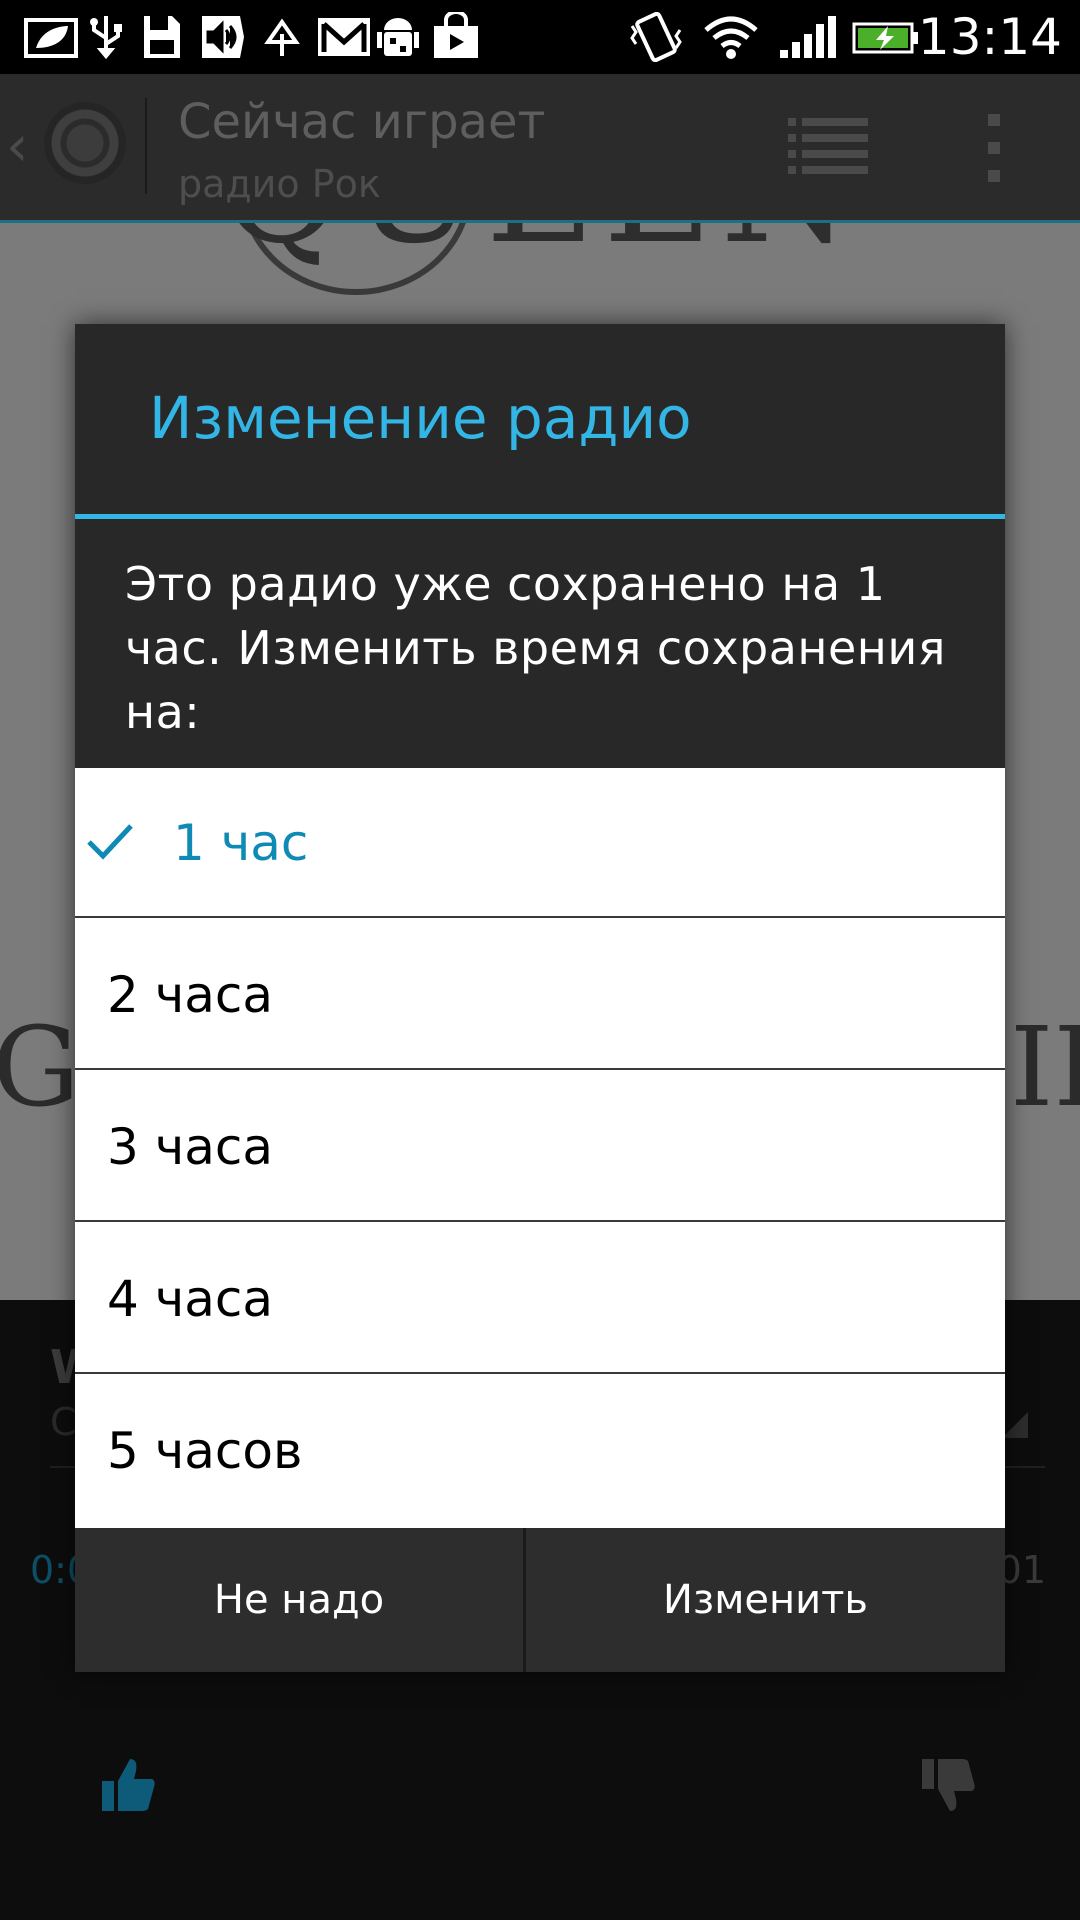 This screenshot has height=1920, width=1080. Describe the element at coordinates (63, 1422) in the screenshot. I see `track-artist: C` at that location.